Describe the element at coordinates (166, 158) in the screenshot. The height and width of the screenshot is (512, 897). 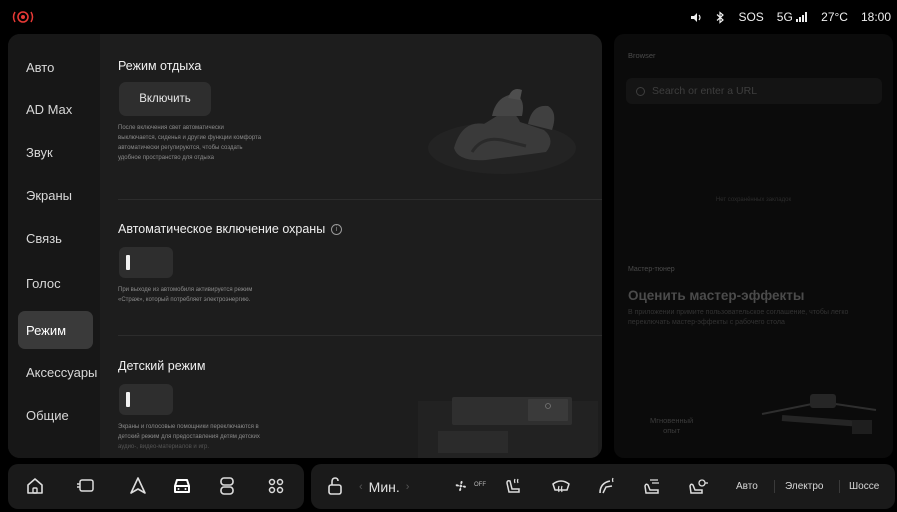
I see `description-line: удобное пространство для отдыха` at that location.